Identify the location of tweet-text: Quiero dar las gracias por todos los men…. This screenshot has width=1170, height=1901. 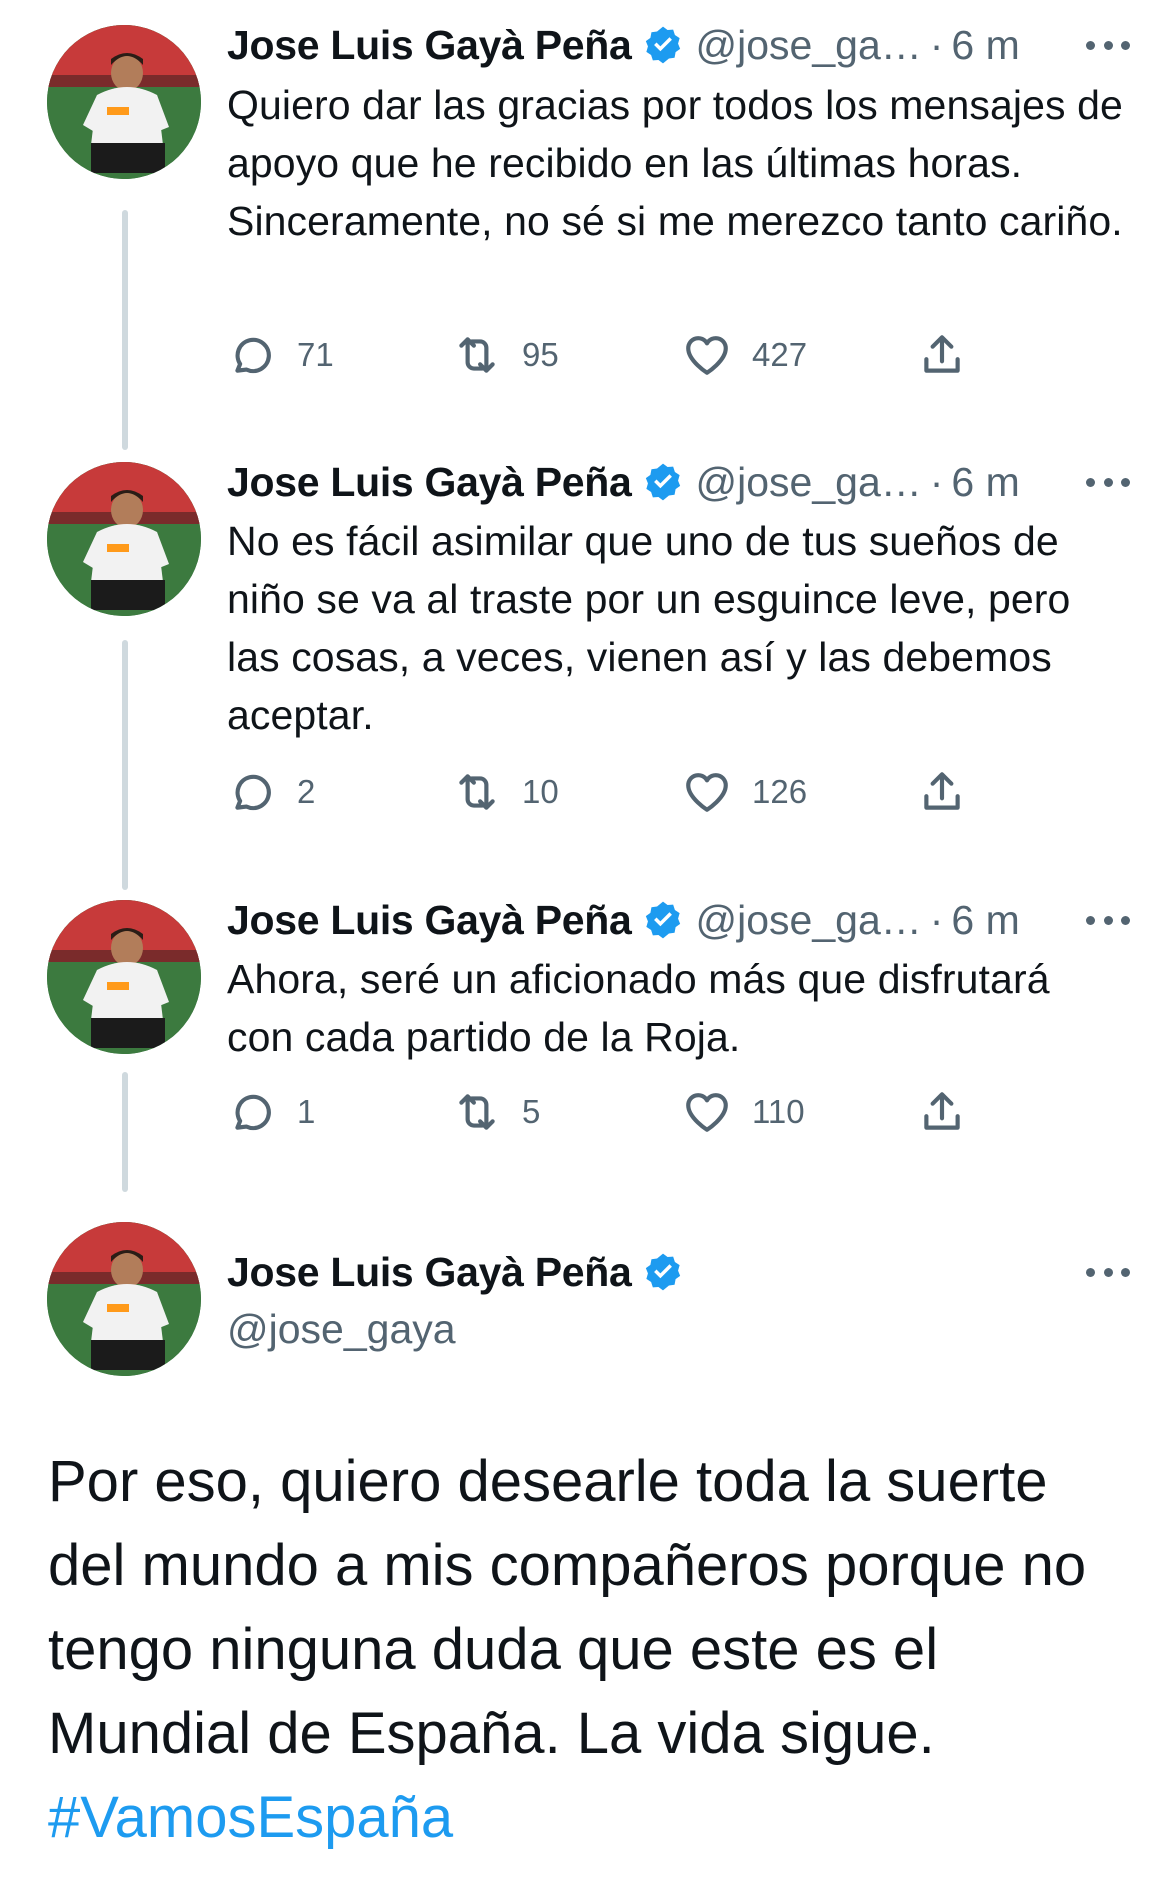
(675, 163).